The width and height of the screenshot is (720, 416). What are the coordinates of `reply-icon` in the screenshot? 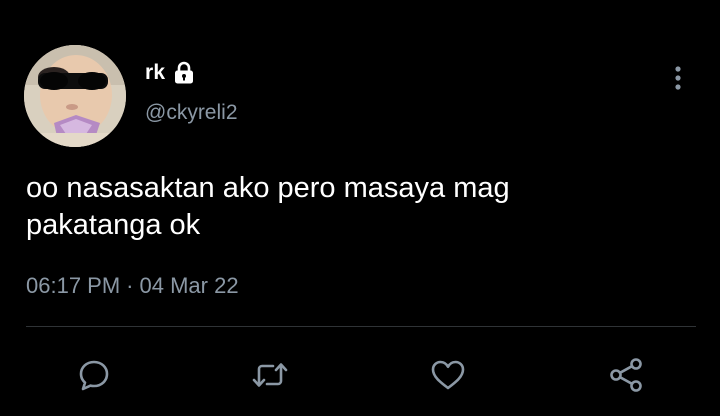 It's located at (94, 375).